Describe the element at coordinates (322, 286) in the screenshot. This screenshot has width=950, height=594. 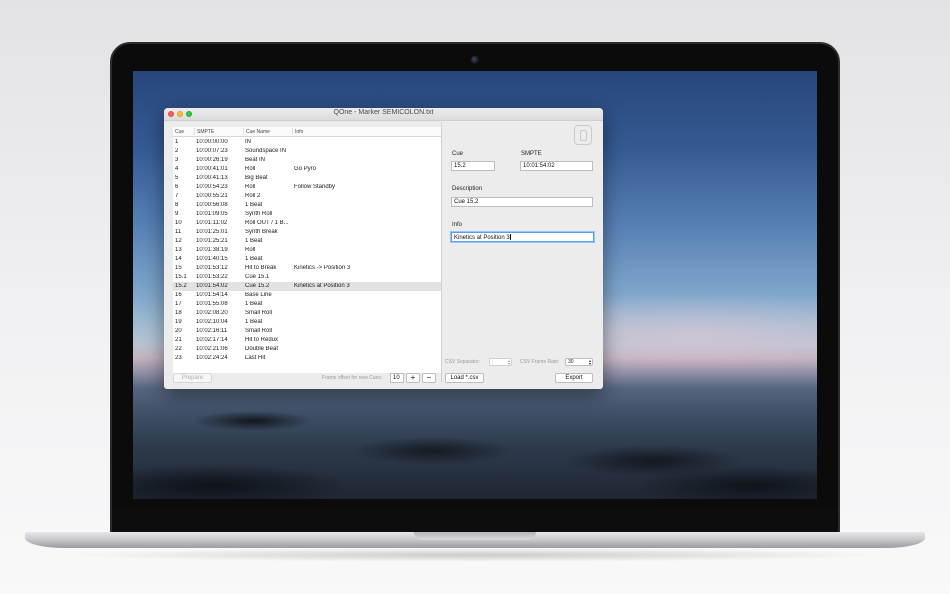
I see `cell-info: Kinetics at Position 3` at that location.